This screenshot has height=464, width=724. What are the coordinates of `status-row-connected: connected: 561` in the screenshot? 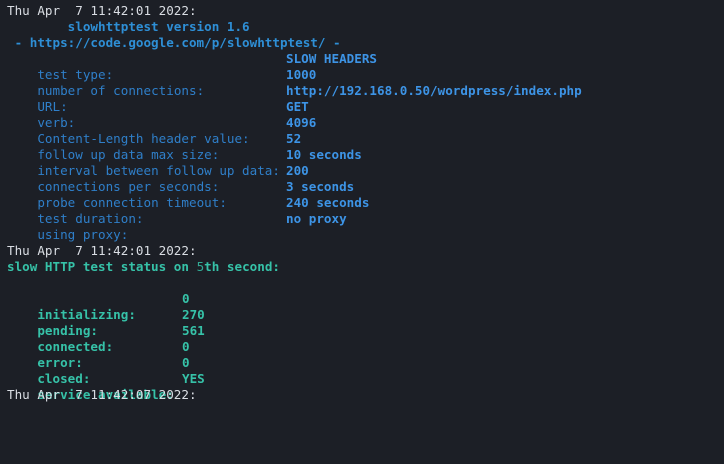 It's located at (105, 338).